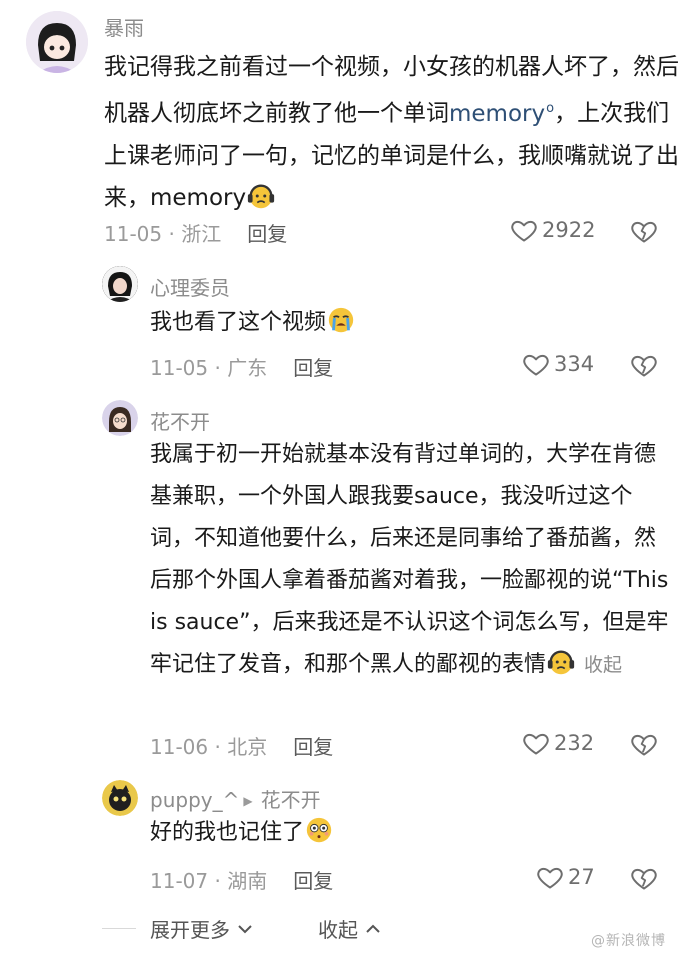 This screenshot has width=690, height=964. I want to click on comment-meta: 11-05 · 广东 回复, so click(242, 368).